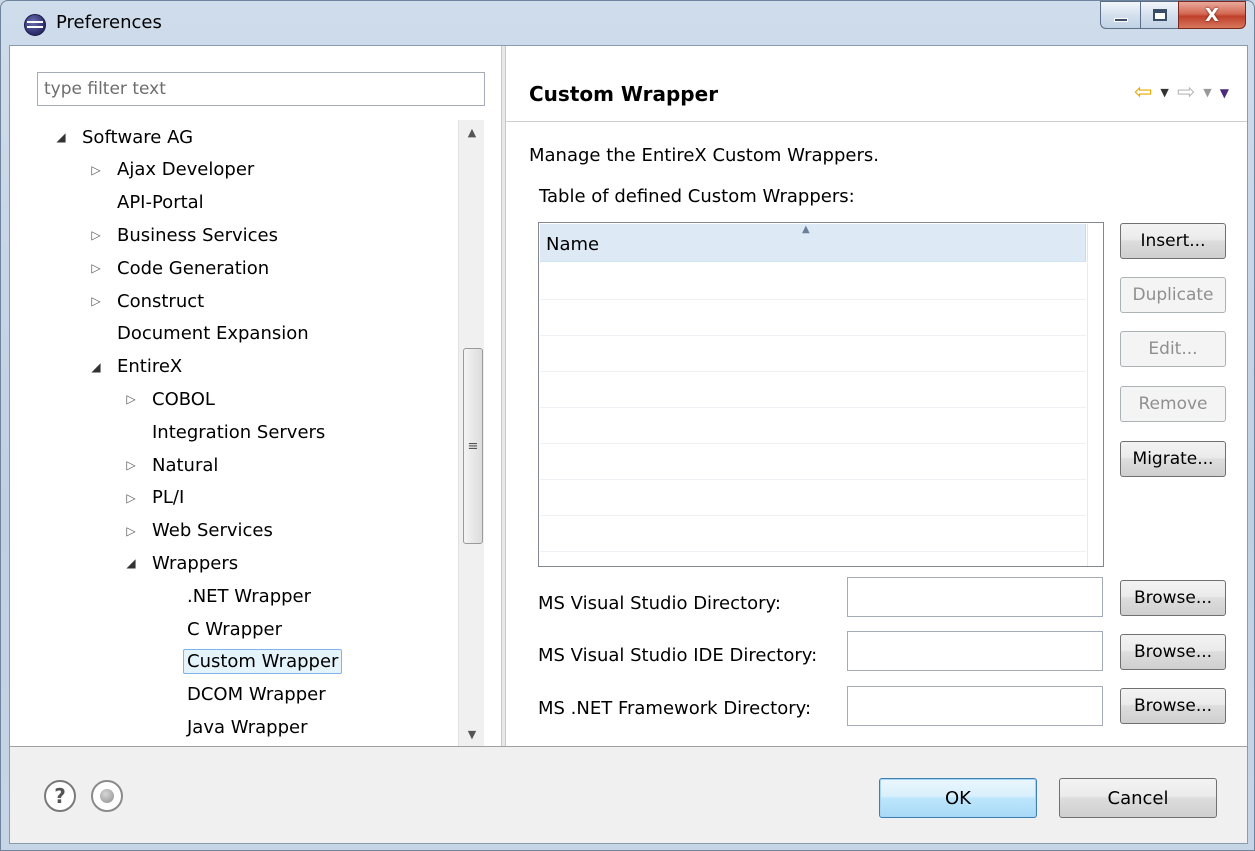  I want to click on tree-item: ▷ Construct, so click(148, 301).